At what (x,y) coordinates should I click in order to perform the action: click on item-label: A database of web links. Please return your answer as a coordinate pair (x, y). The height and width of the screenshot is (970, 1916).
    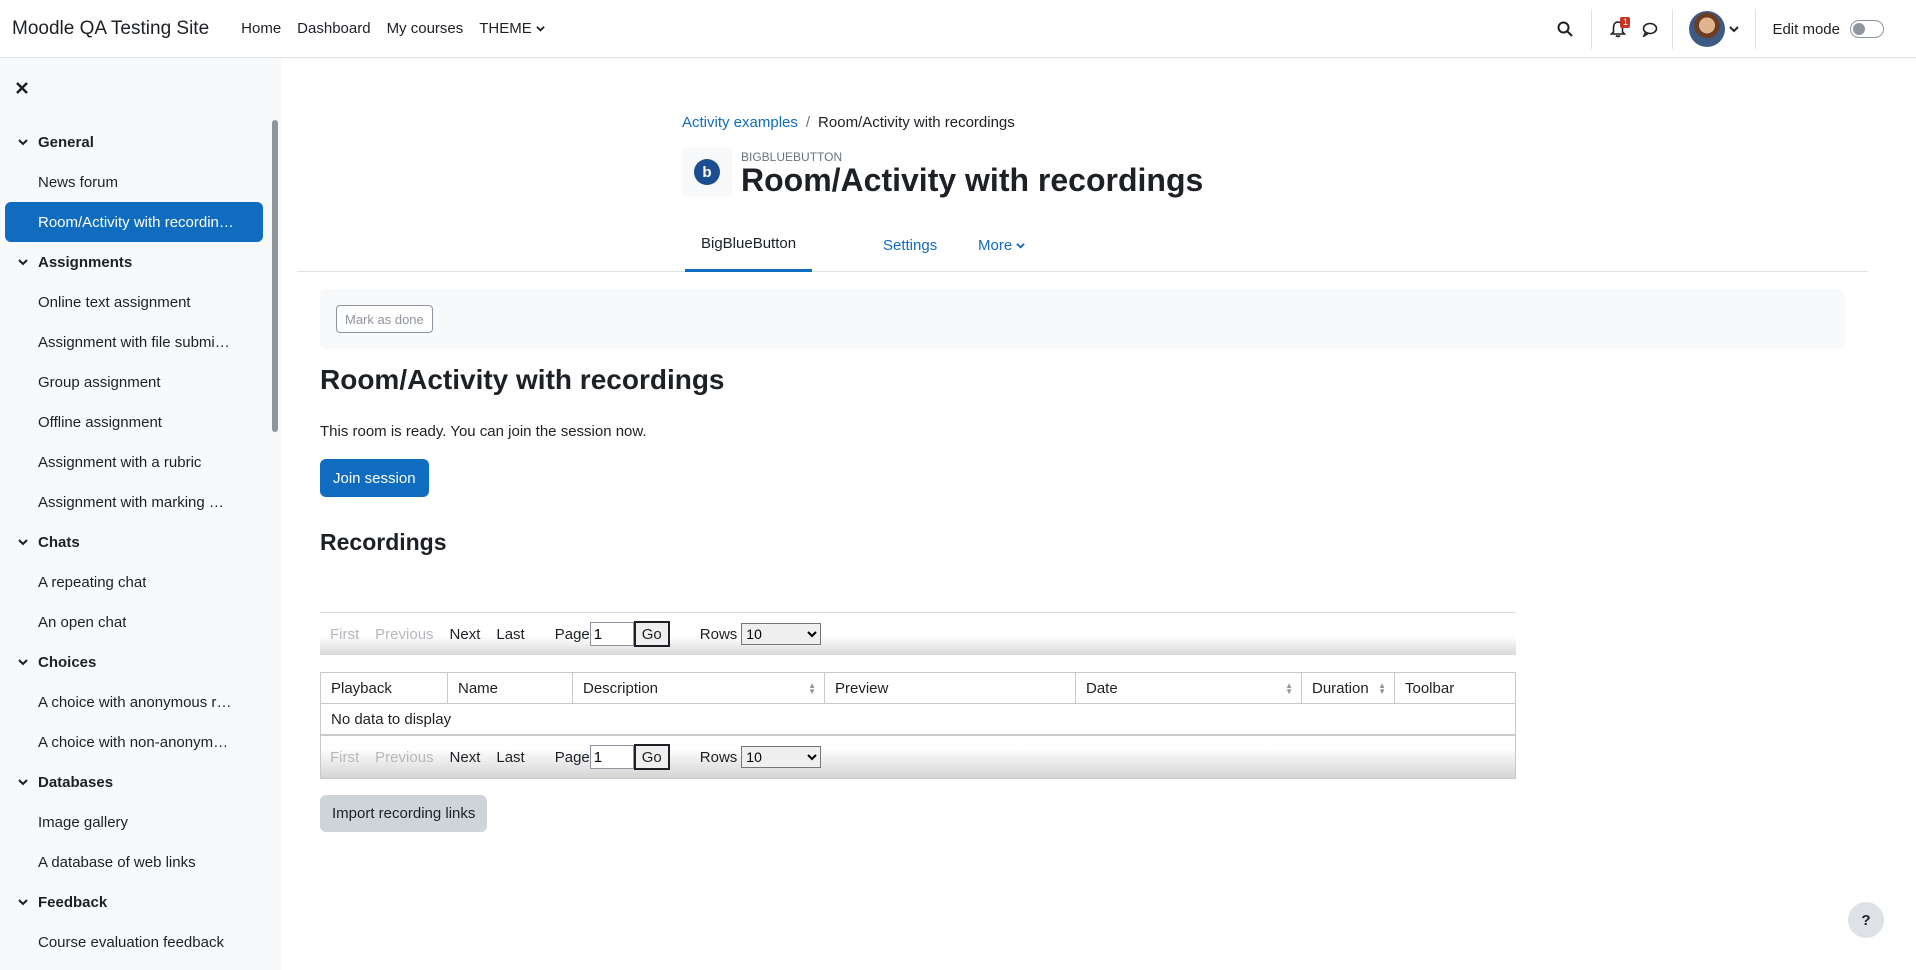
    Looking at the image, I should click on (117, 862).